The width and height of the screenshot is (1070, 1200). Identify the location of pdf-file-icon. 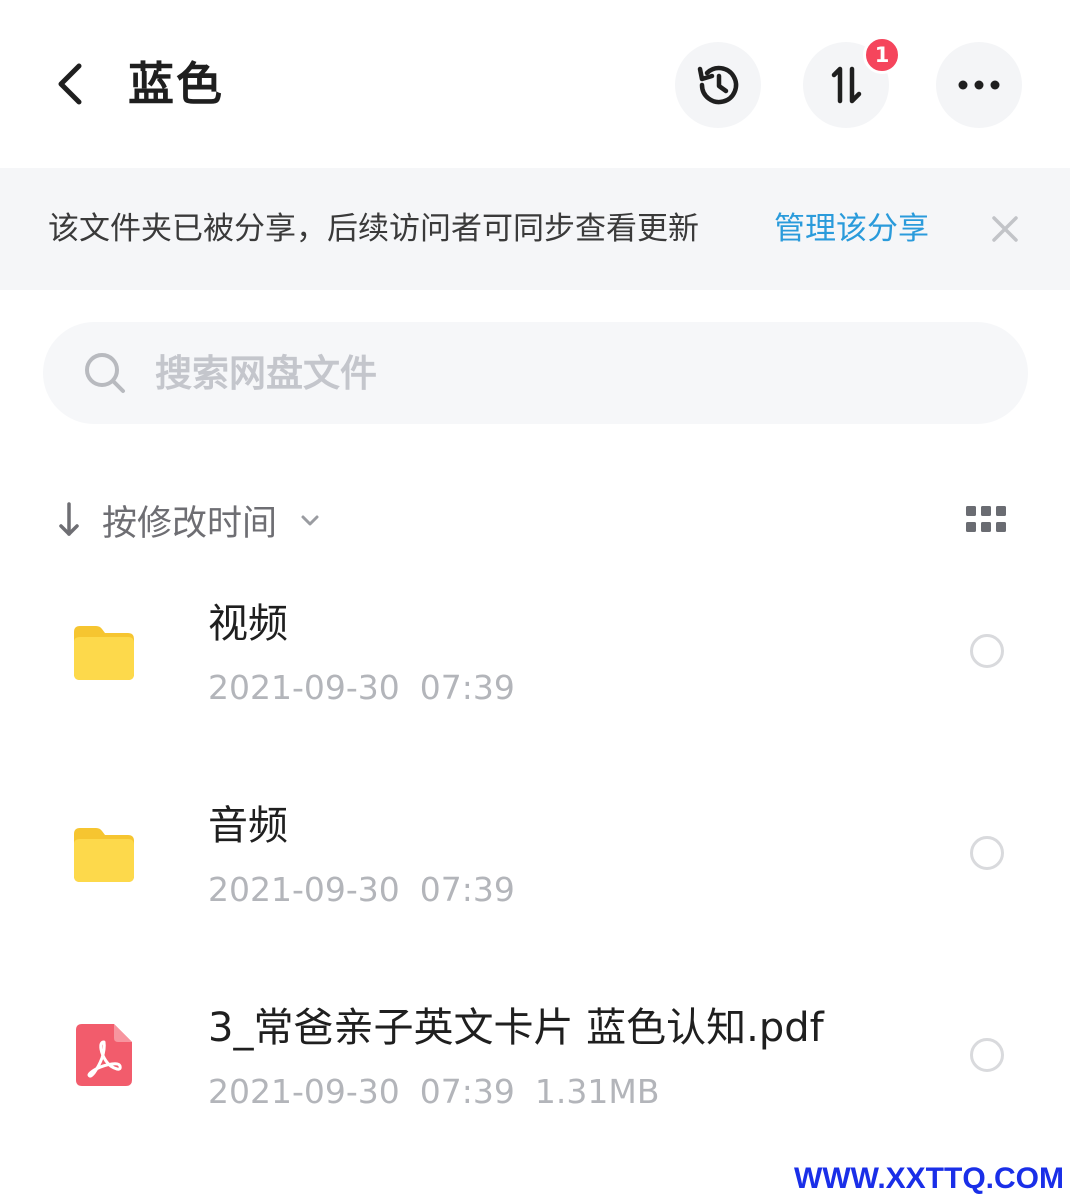
(104, 1055).